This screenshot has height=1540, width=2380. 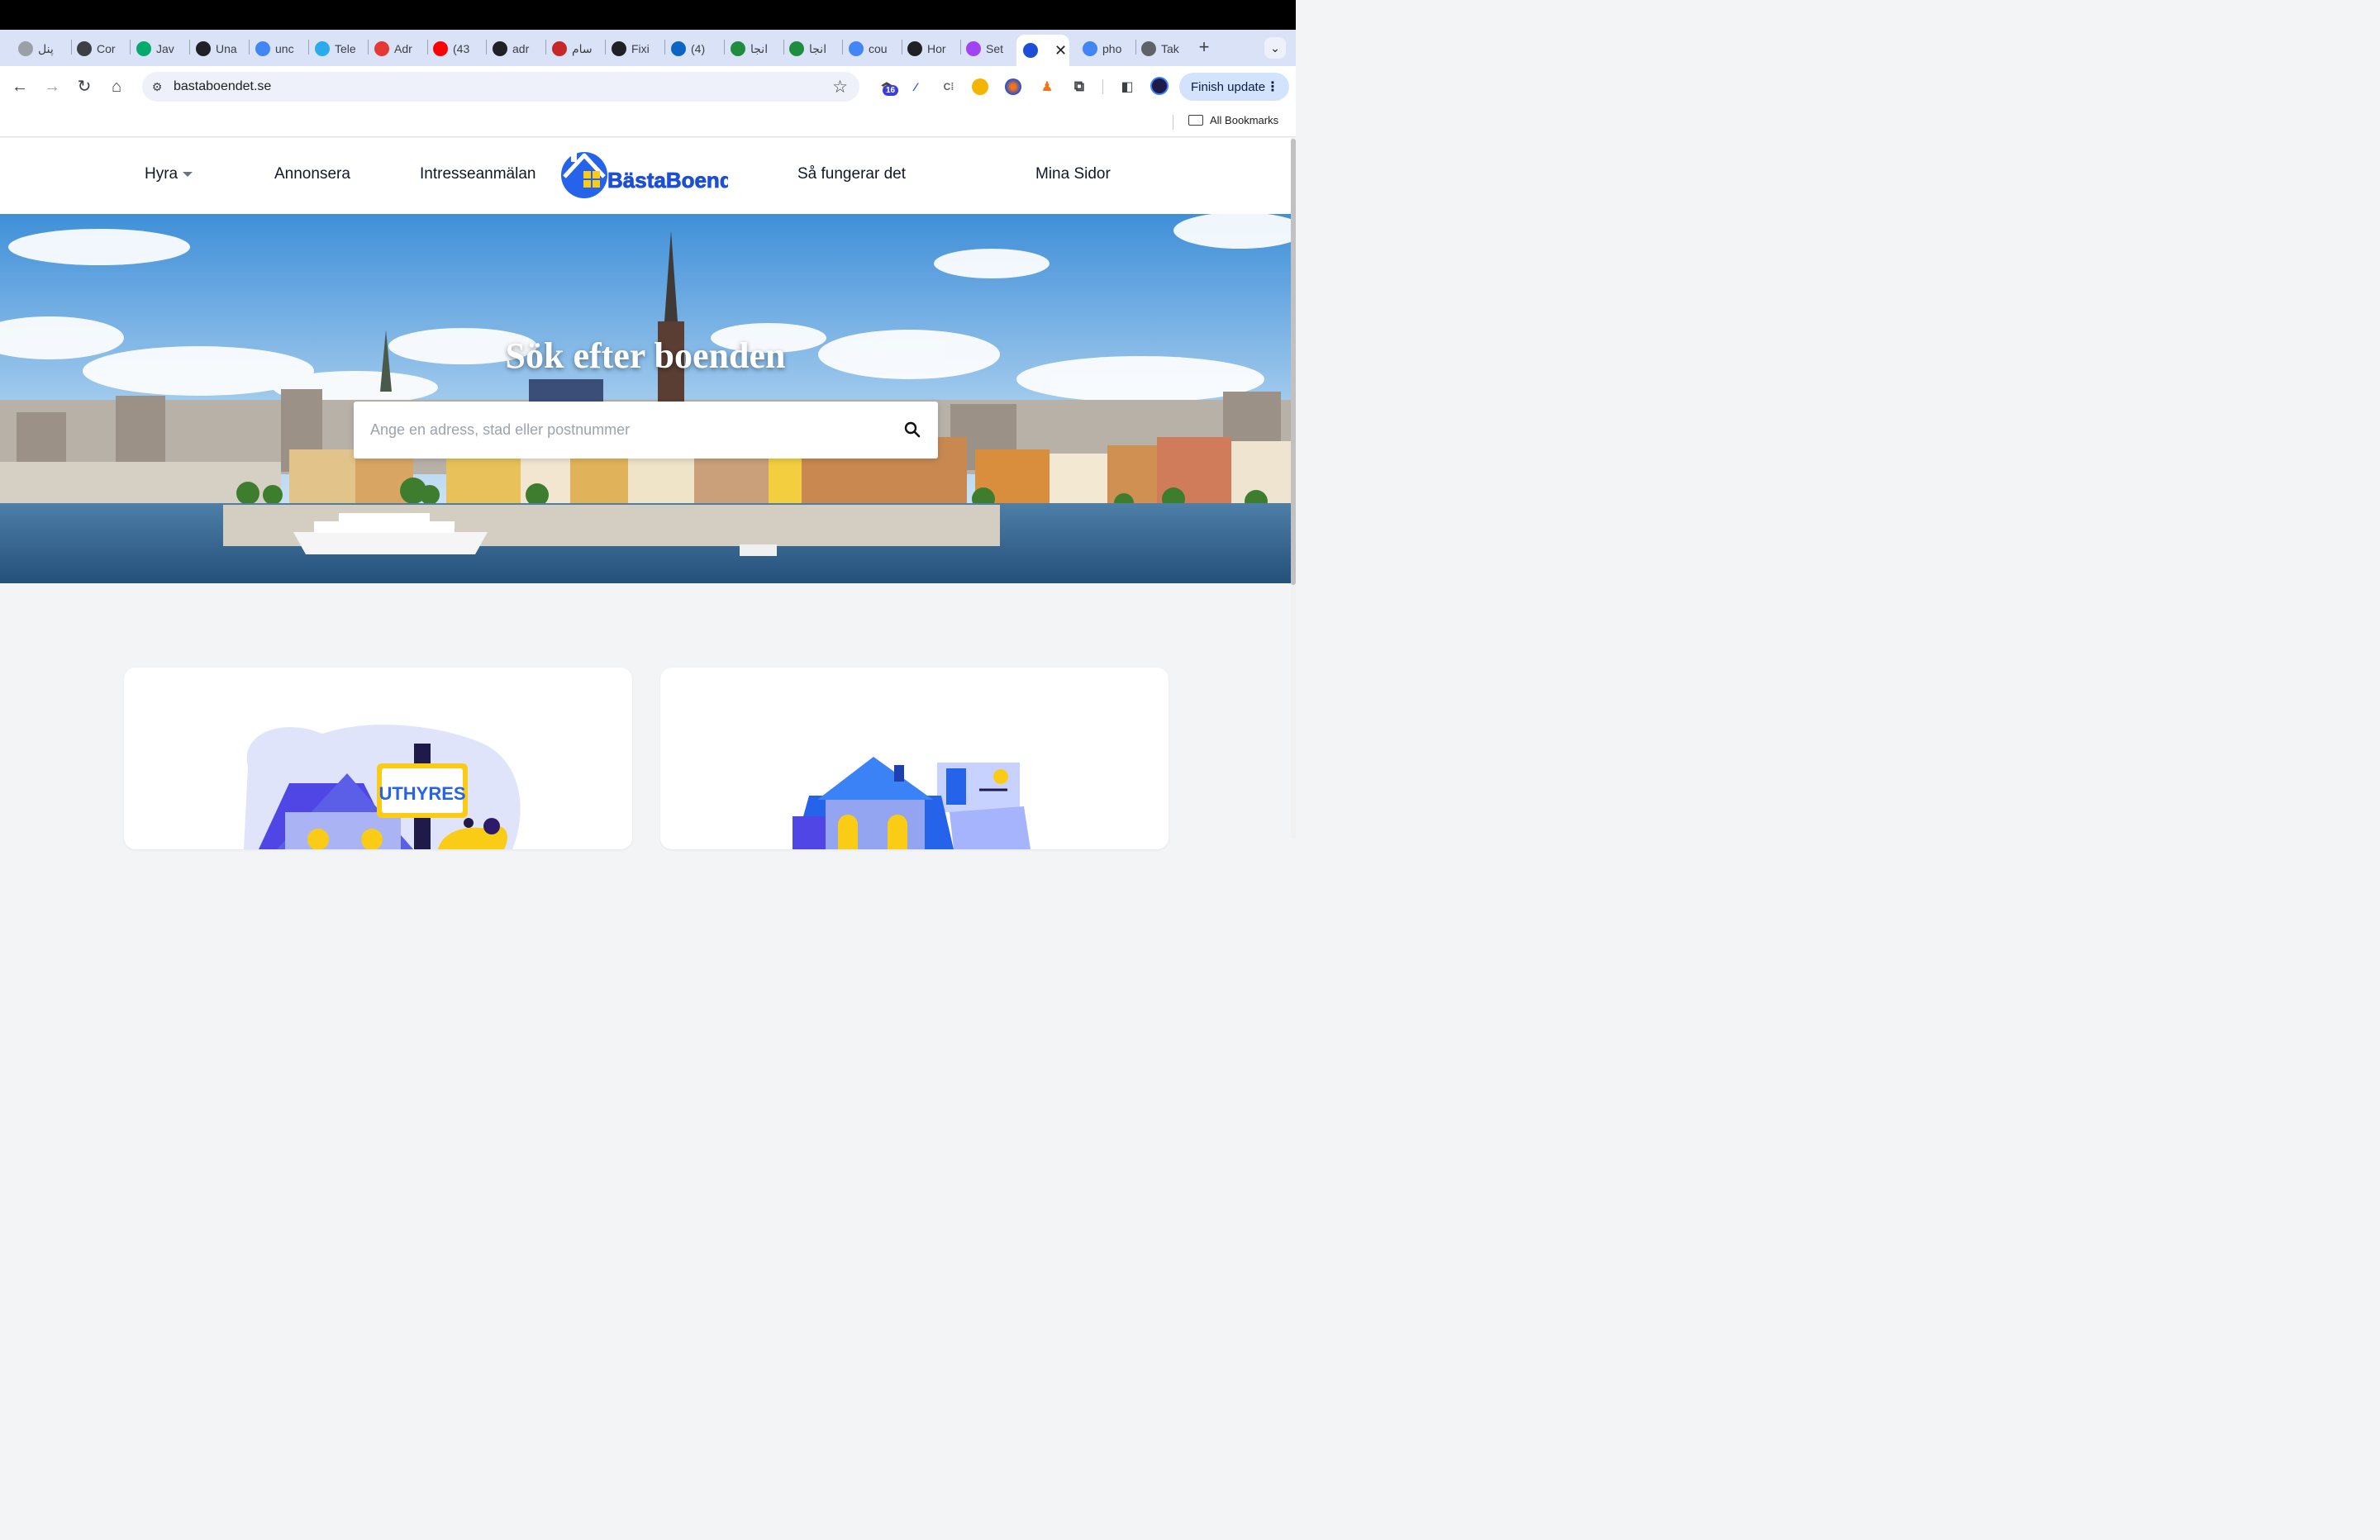 I want to click on house-rooms-illustration, so click(x=912, y=803).